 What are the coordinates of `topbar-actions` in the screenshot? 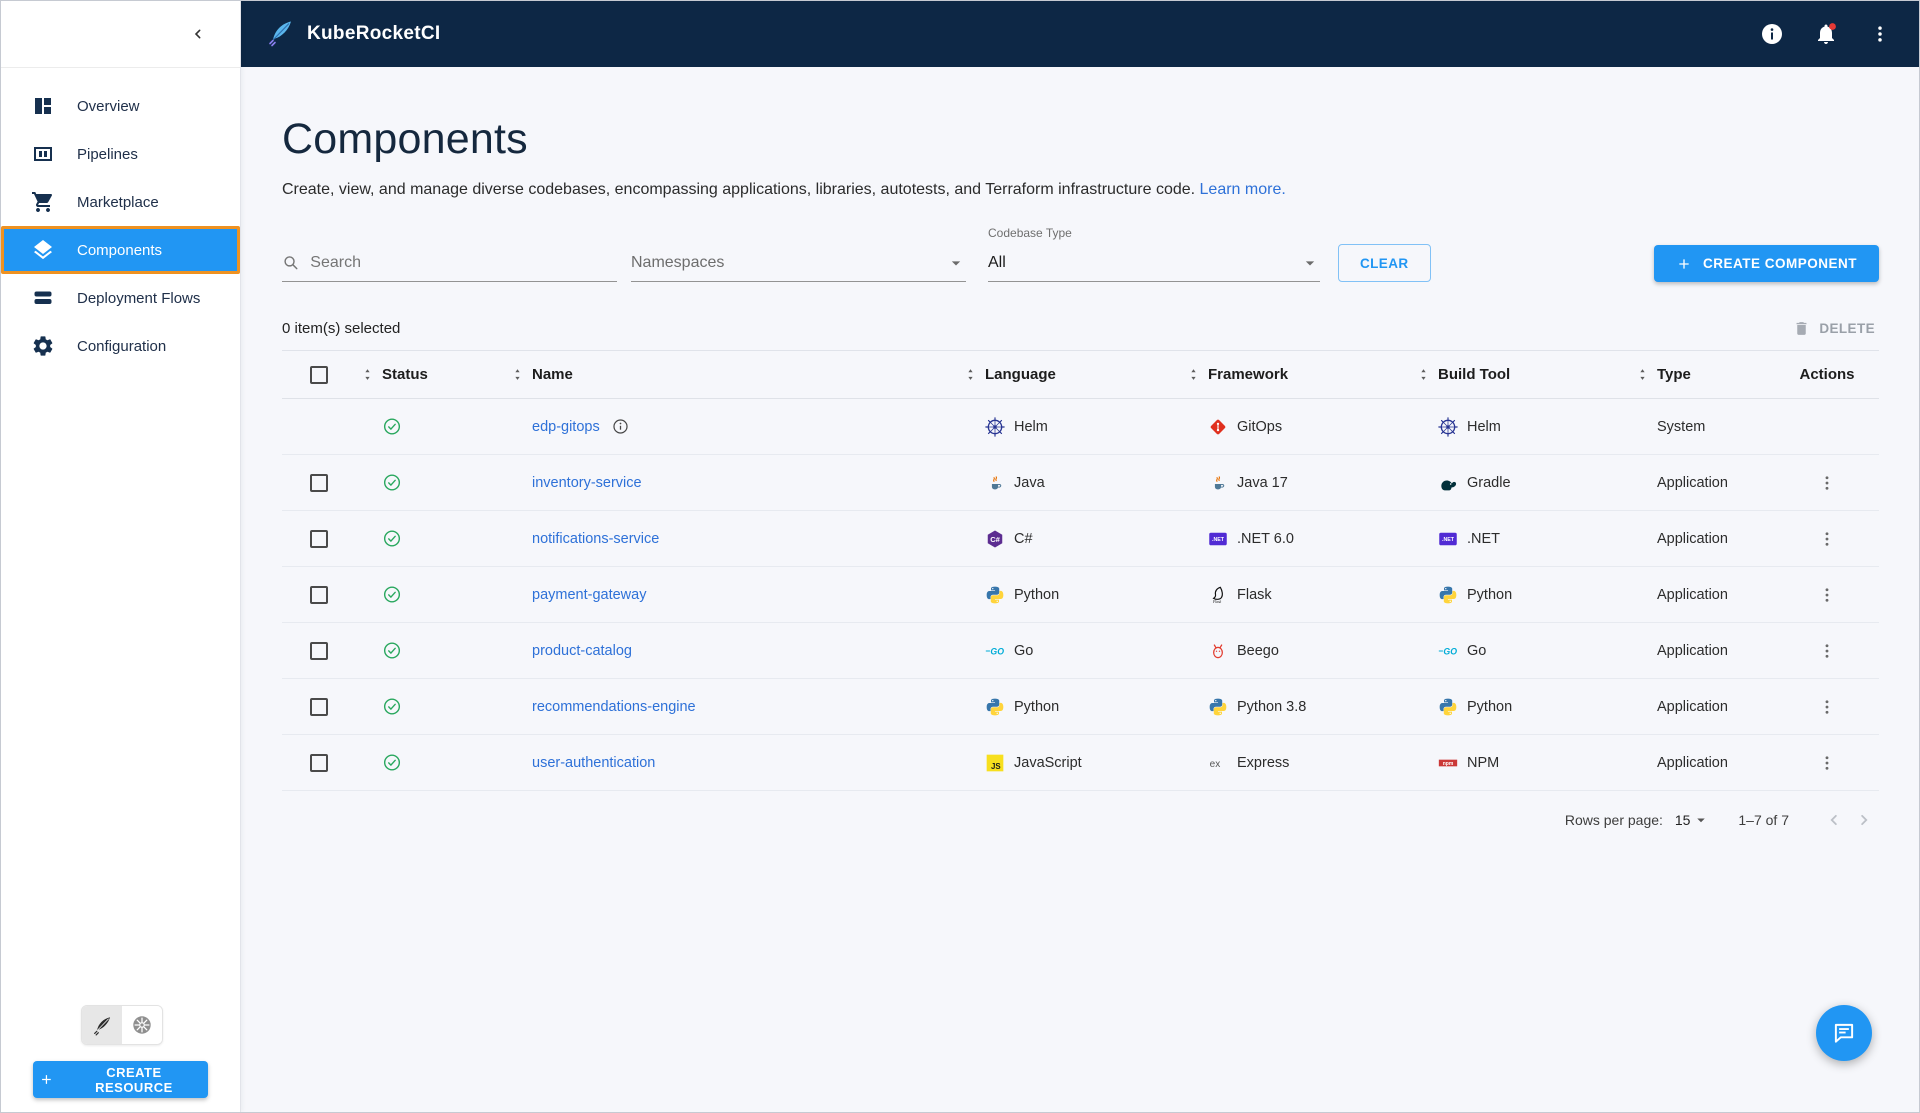 It's located at (1826, 34).